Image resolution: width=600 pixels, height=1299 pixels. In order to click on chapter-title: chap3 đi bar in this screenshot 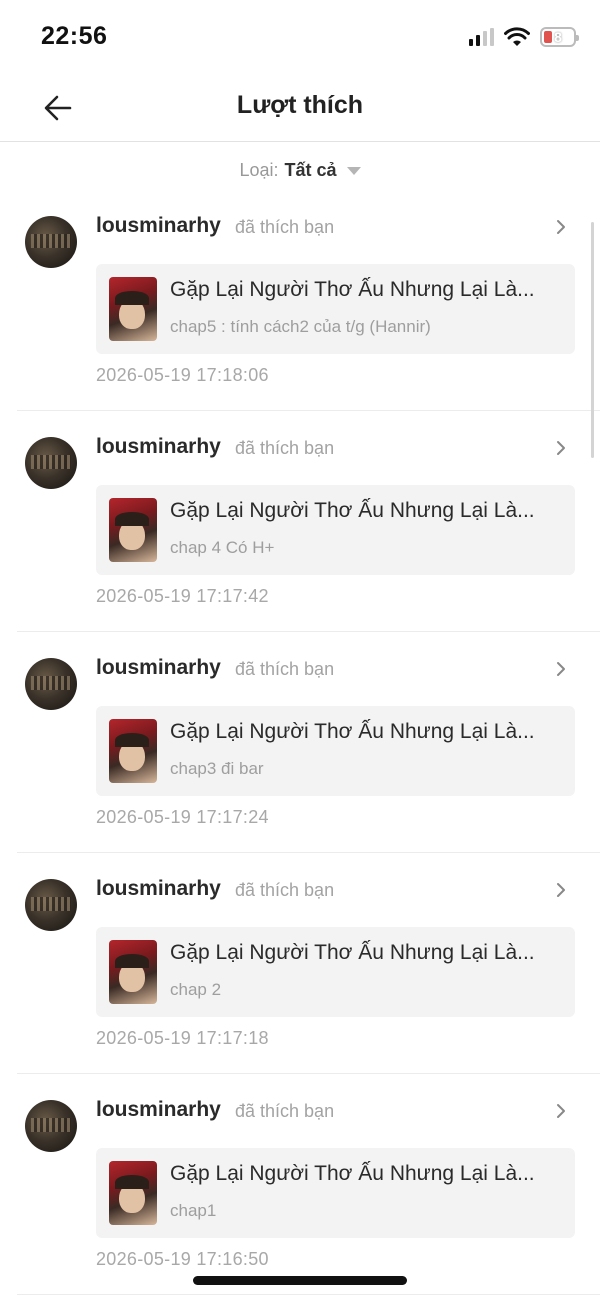, I will do `click(217, 768)`.